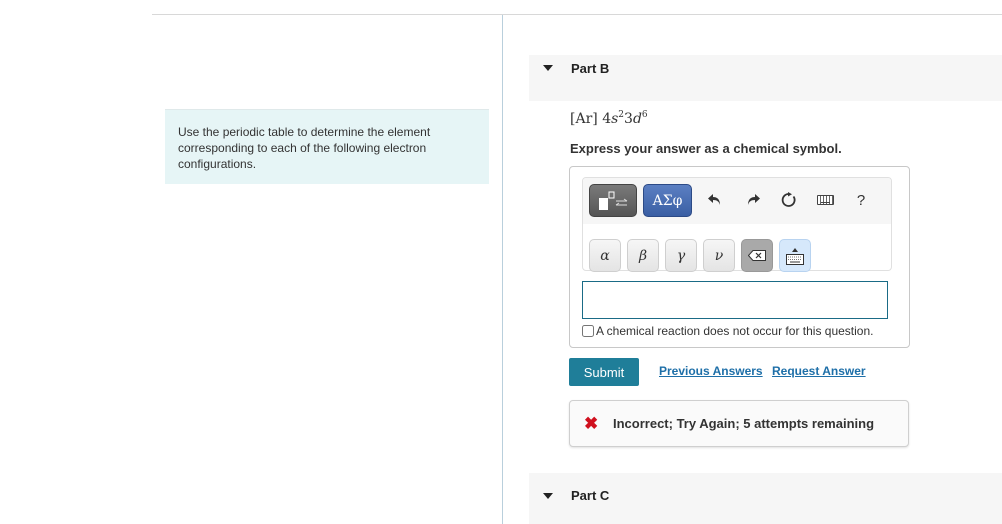  What do you see at coordinates (711, 371) in the screenshot?
I see `previous-answers-link: Previous Answers` at bounding box center [711, 371].